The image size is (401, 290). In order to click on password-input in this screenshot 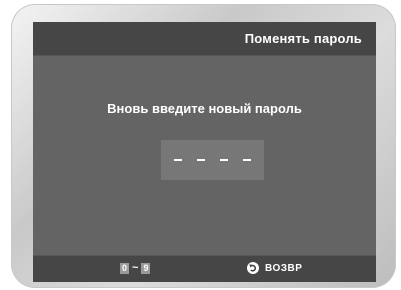, I will do `click(212, 160)`.